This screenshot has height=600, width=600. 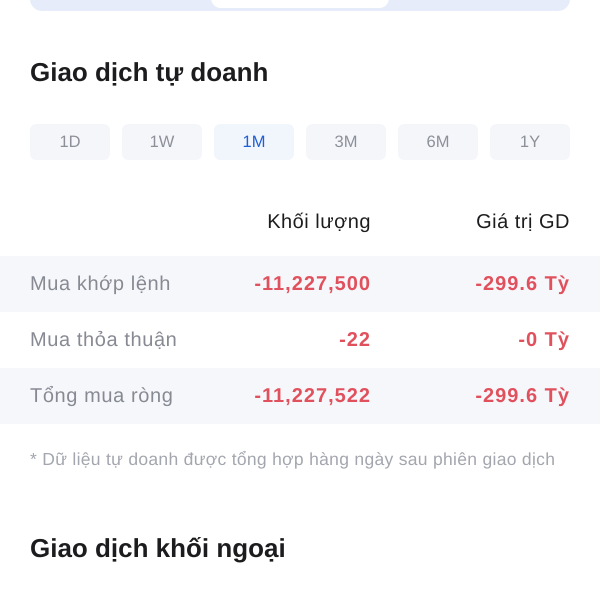 What do you see at coordinates (102, 396) in the screenshot?
I see `row-label: Tổng mua ròng` at bounding box center [102, 396].